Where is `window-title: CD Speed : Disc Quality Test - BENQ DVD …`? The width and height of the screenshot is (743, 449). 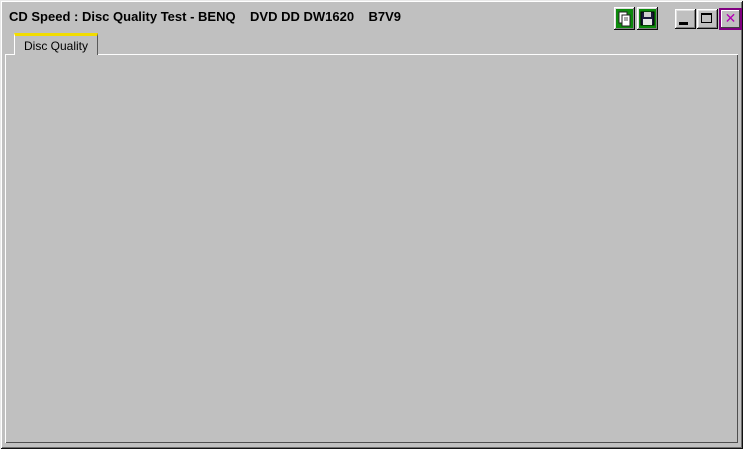
window-title: CD Speed : Disc Quality Test - BENQ DVD … is located at coordinates (205, 16).